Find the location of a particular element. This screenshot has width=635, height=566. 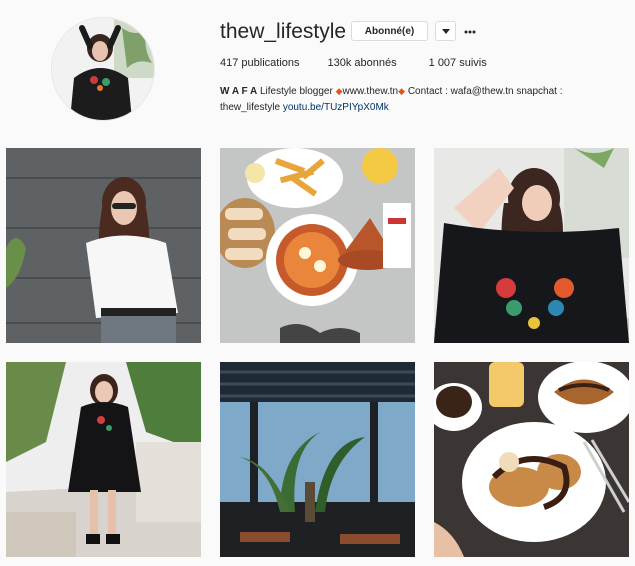

bio-contact: Contact : wafa@thew.tn snapchat : is located at coordinates (485, 91).